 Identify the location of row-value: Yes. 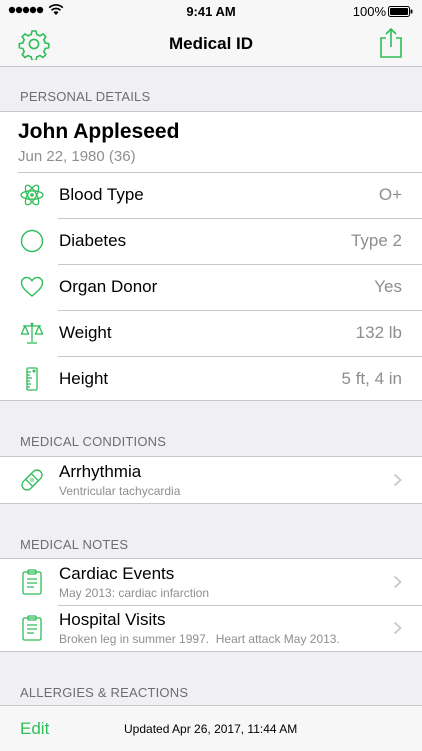
(388, 286).